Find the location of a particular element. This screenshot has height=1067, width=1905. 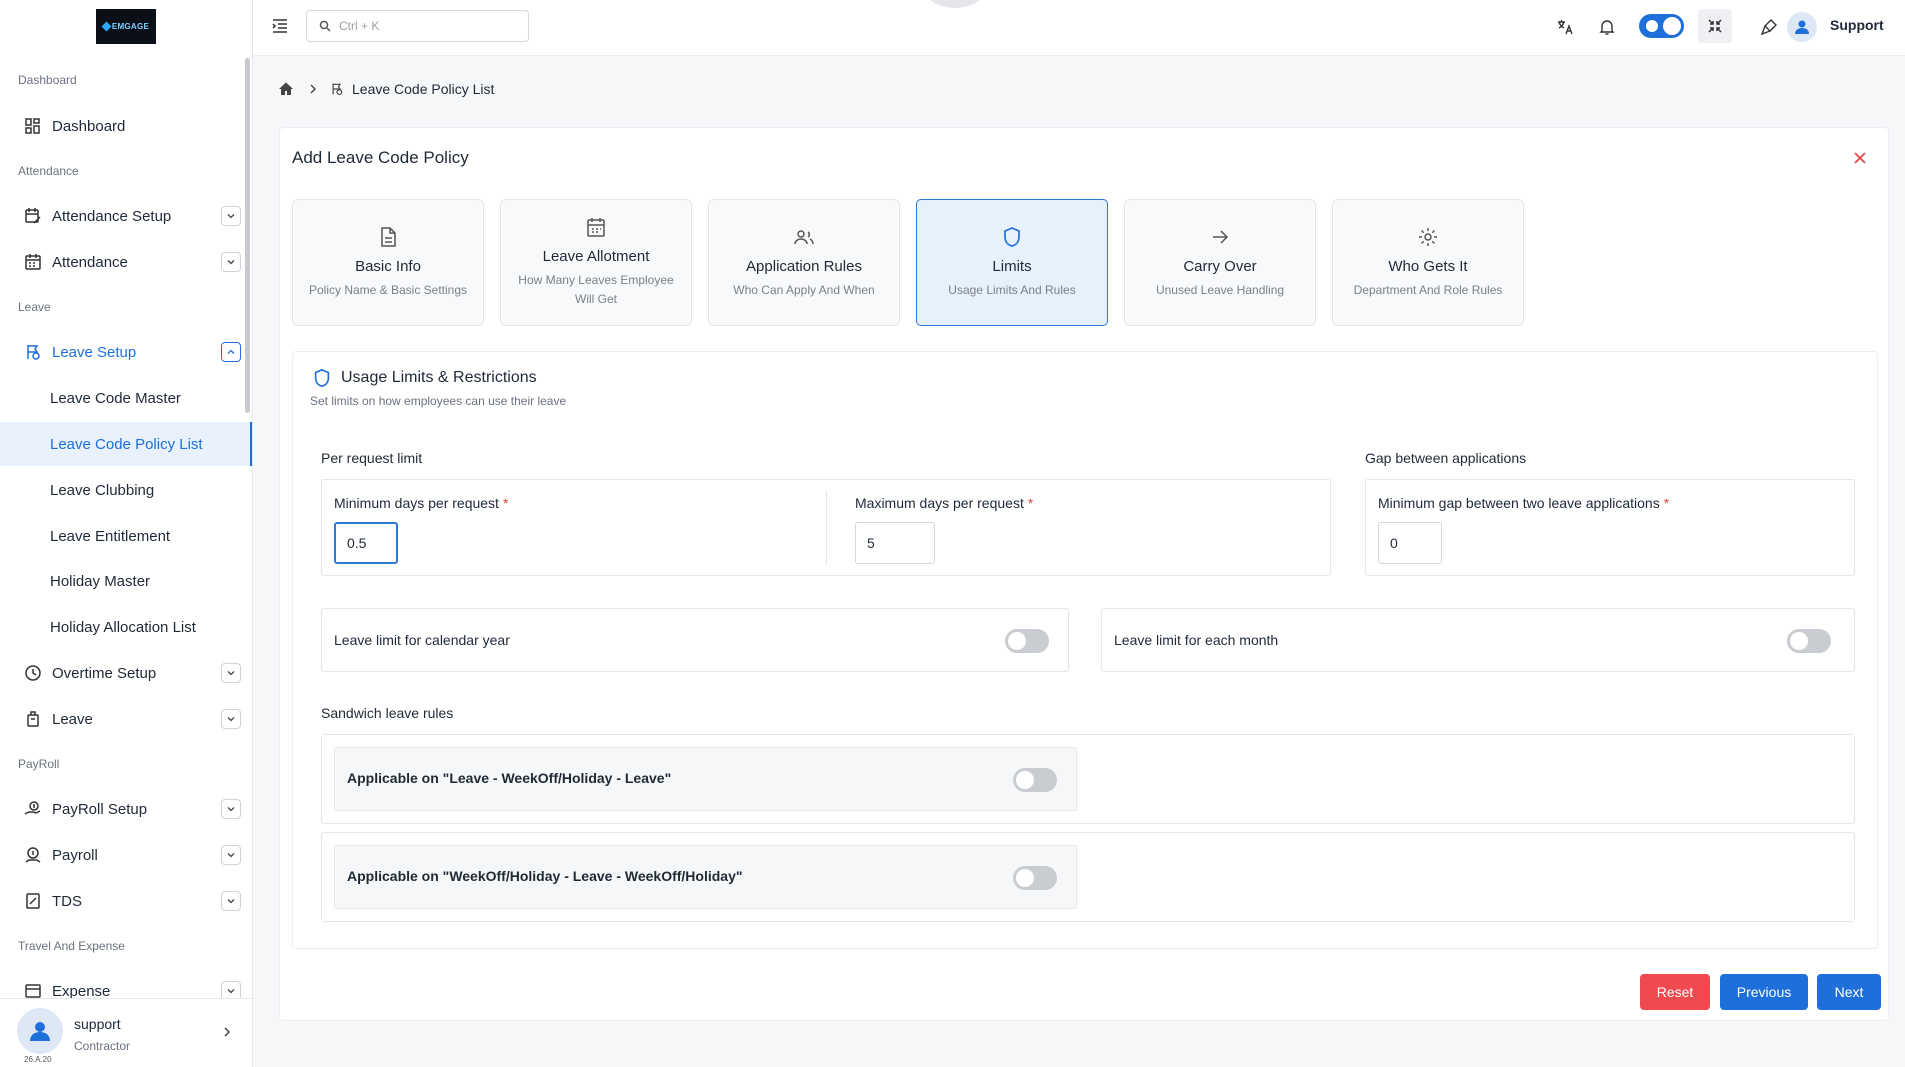

max-days-input is located at coordinates (895, 543).